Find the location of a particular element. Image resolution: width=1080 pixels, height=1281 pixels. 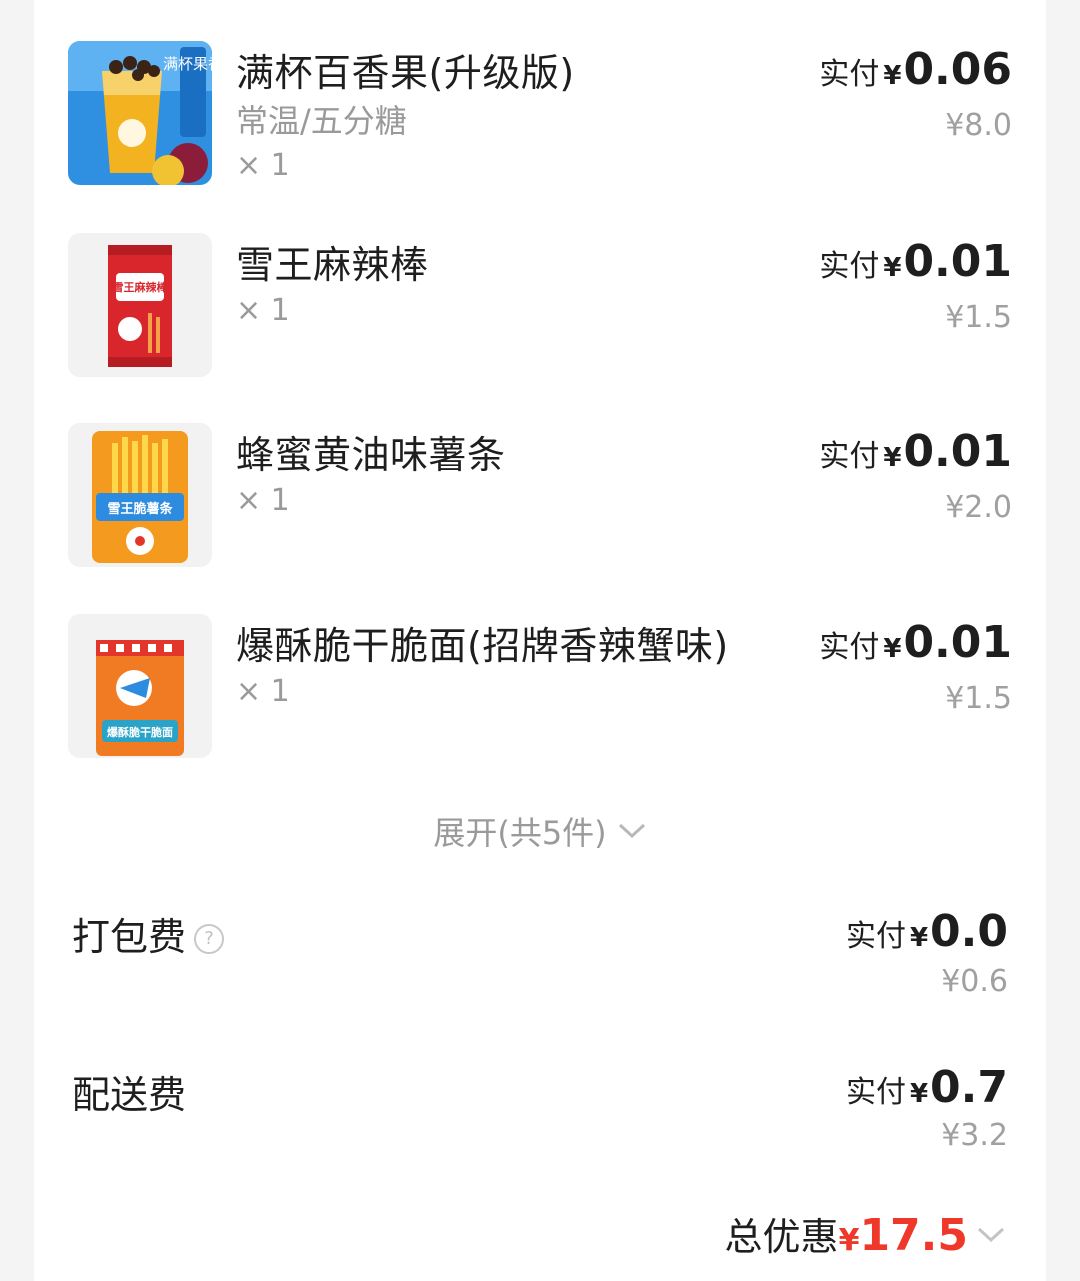

item-name: 满杯百香果(升级版) is located at coordinates (405, 73).